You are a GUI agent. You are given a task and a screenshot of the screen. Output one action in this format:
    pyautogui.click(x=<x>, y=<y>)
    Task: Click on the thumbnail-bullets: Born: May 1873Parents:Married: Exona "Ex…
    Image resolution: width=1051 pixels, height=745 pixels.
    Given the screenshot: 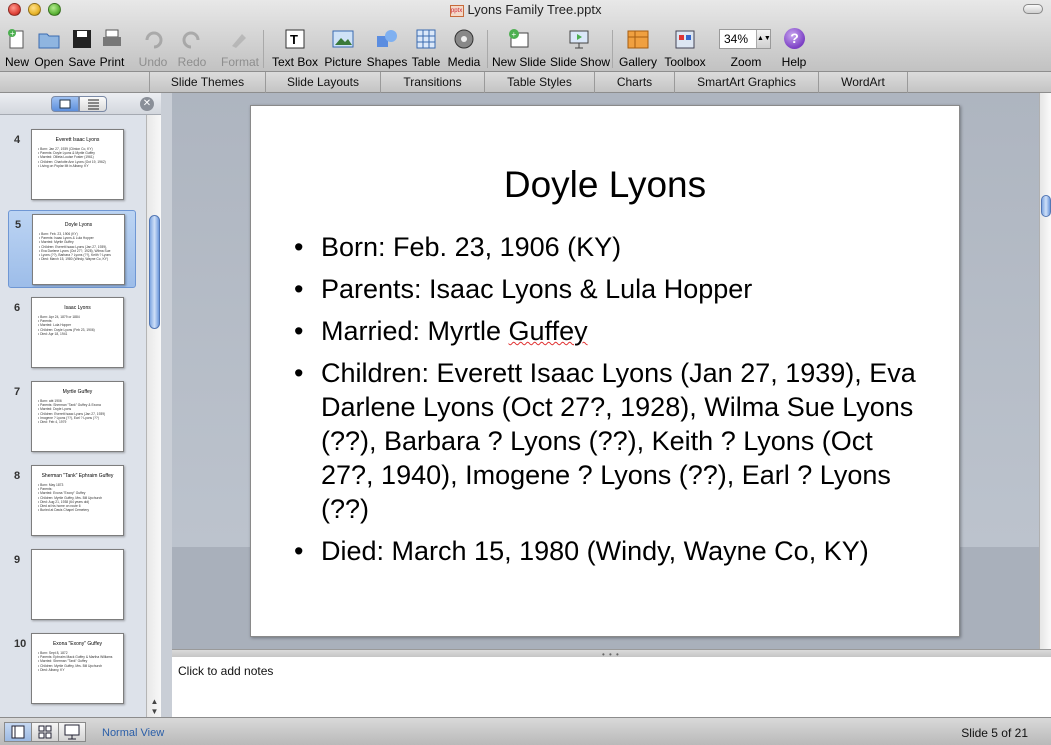 What is the action you would take?
    pyautogui.click(x=80, y=497)
    